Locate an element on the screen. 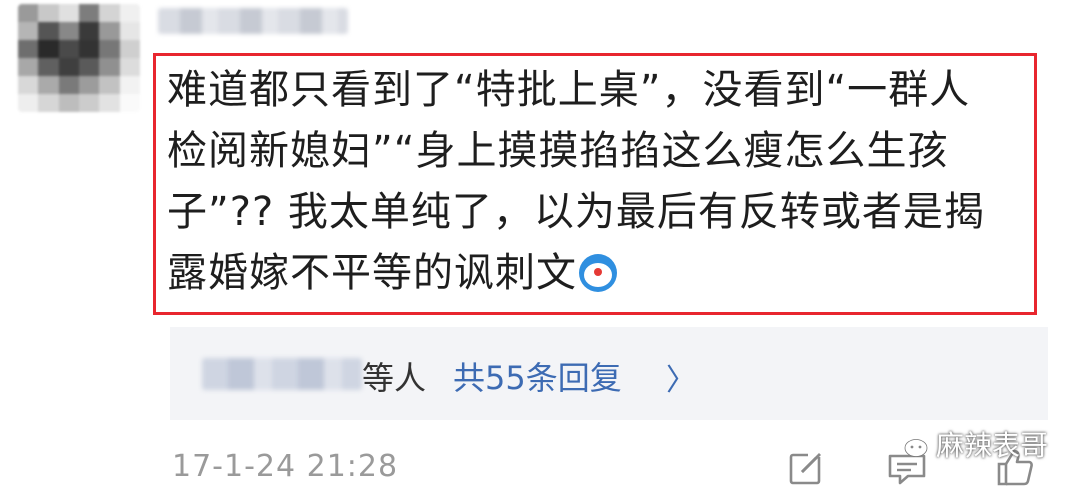 The image size is (1077, 494). watermark-text: 麻辣表哥 is located at coordinates (992, 445).